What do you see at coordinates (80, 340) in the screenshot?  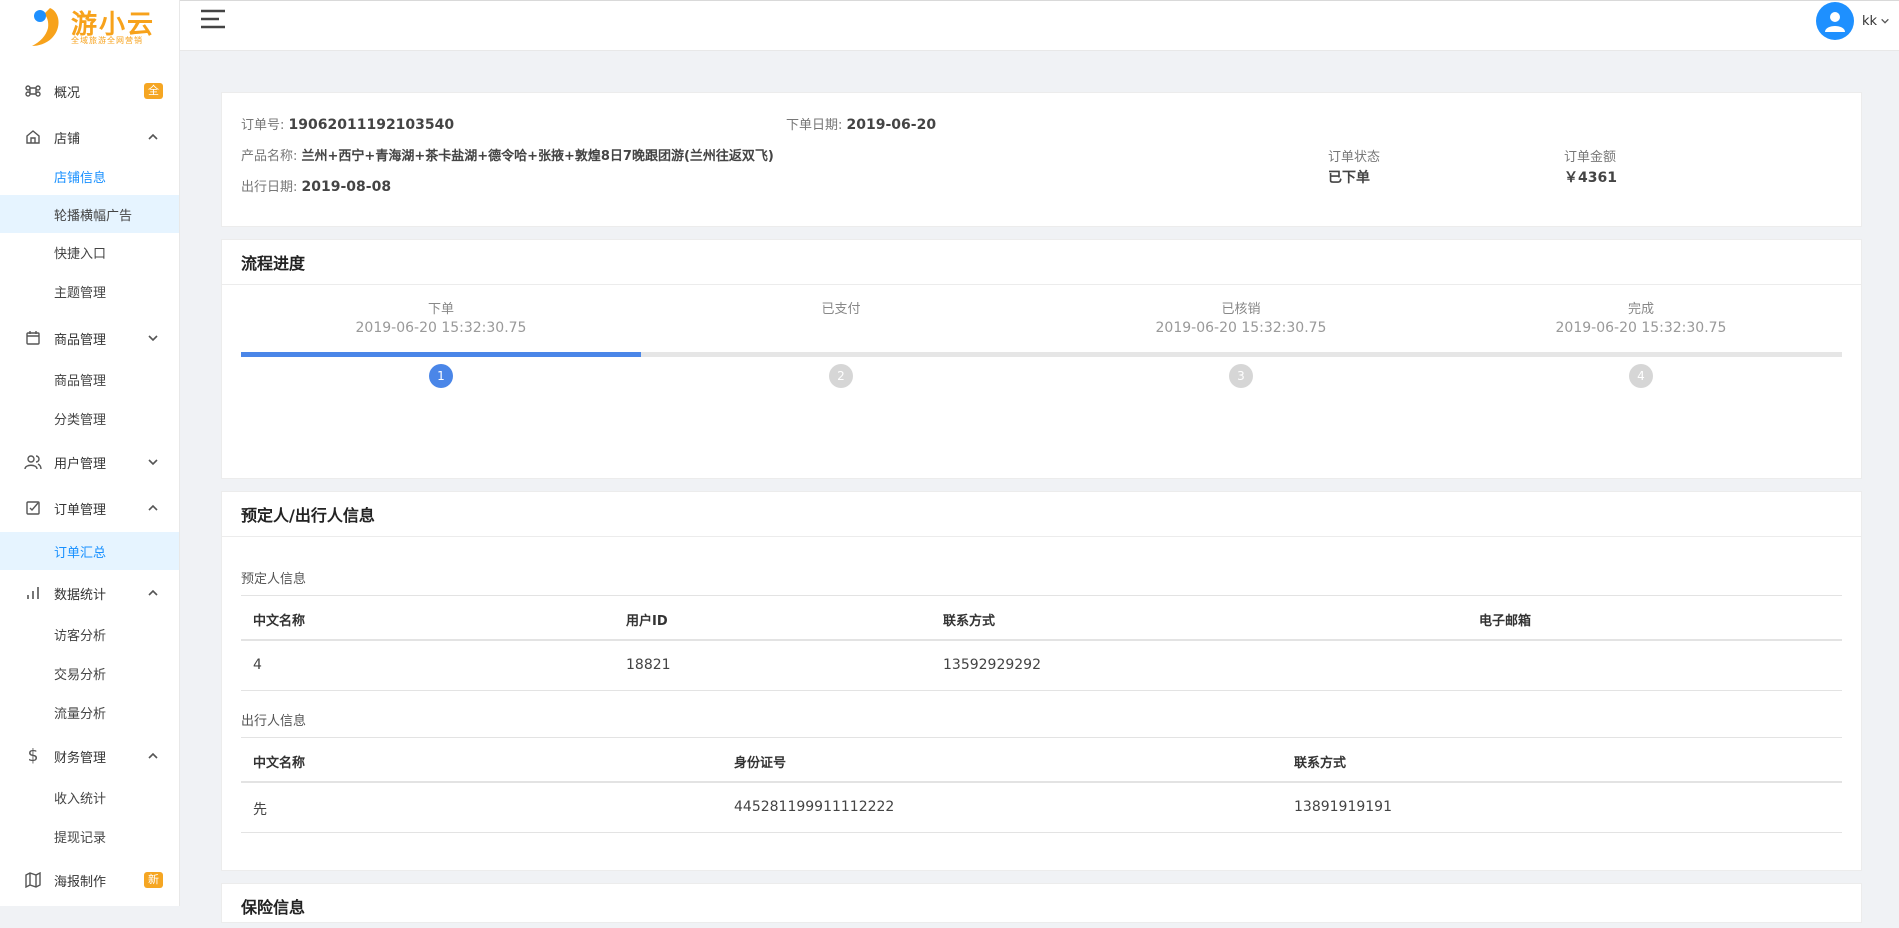 I see `sidebar-item-label: 商品管理` at bounding box center [80, 340].